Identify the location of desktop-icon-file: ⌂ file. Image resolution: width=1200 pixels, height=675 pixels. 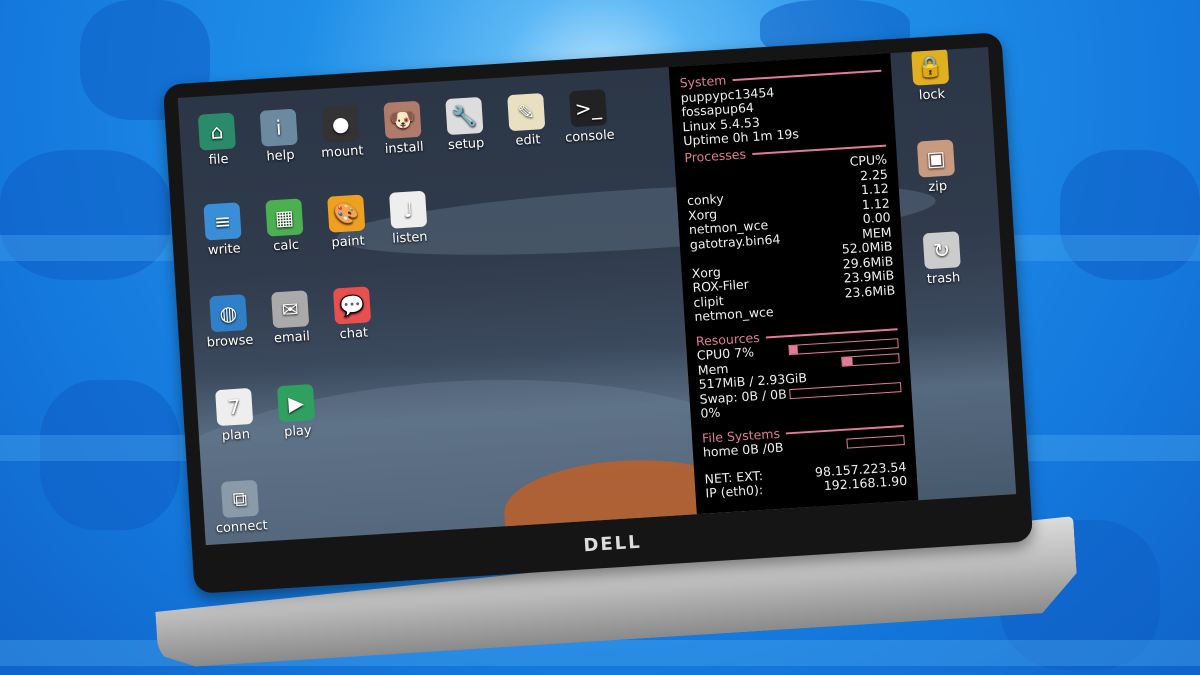
(217, 141).